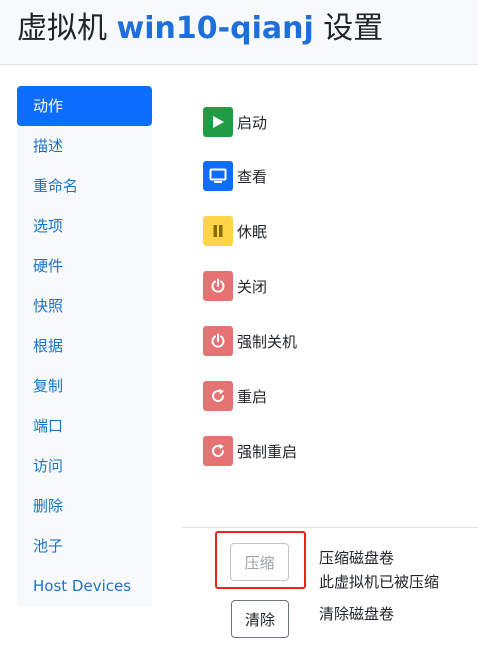  What do you see at coordinates (357, 558) in the screenshot?
I see `compress-title: 压缩磁盘卷` at bounding box center [357, 558].